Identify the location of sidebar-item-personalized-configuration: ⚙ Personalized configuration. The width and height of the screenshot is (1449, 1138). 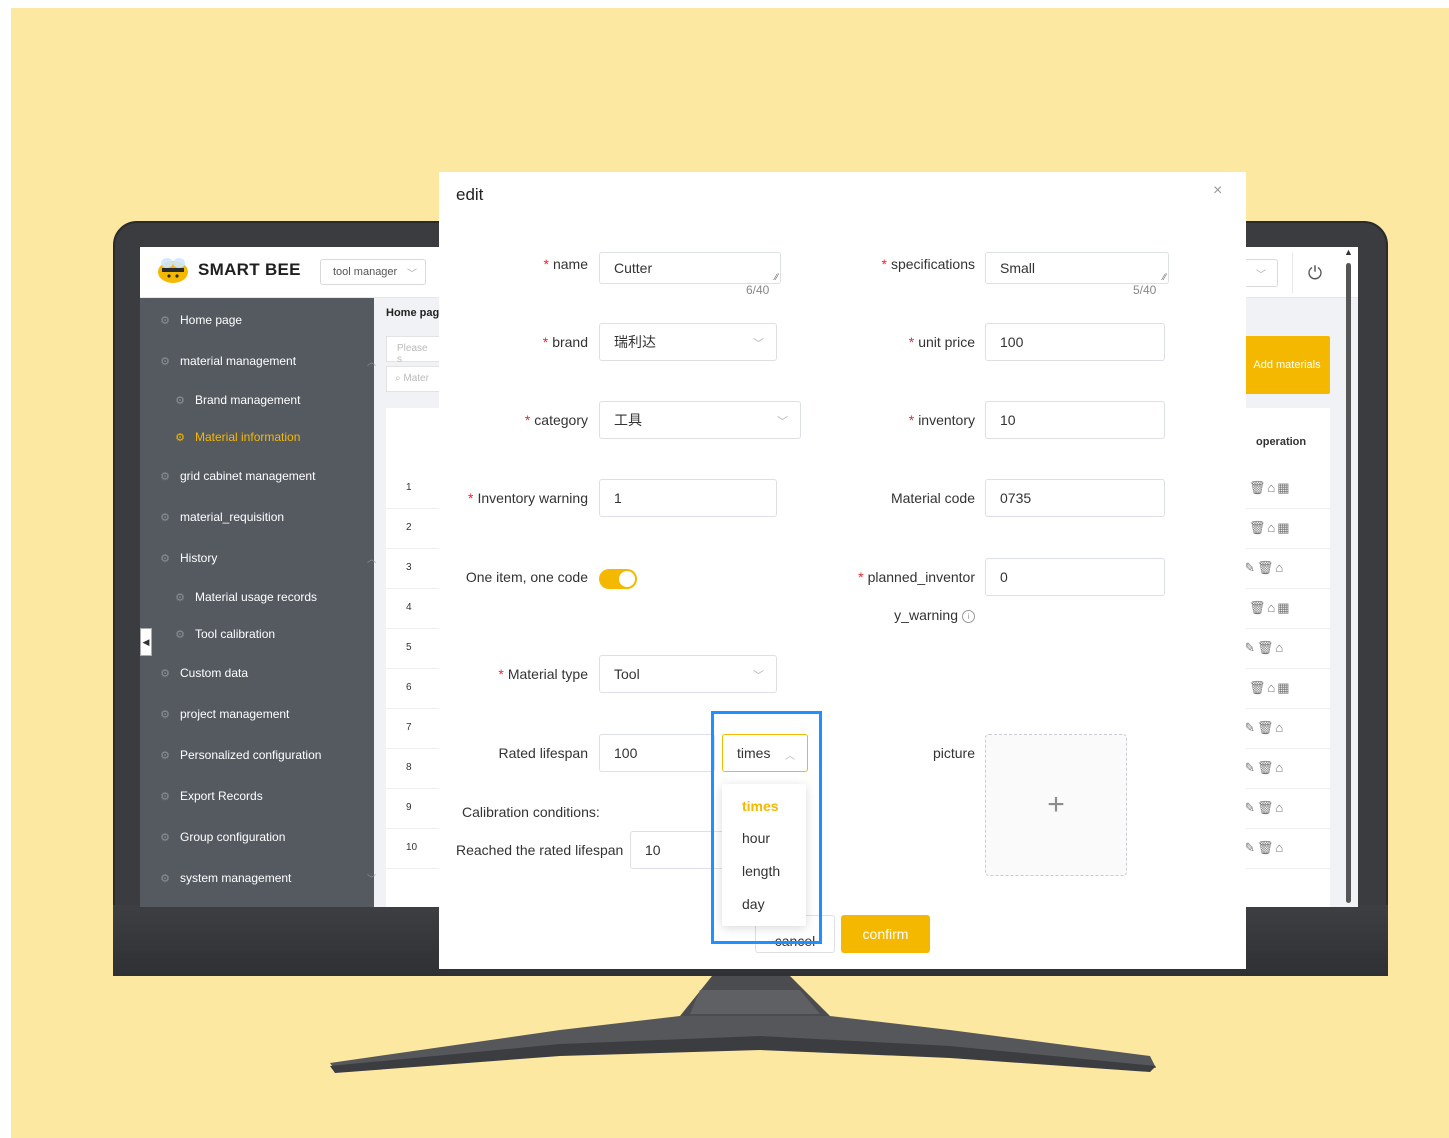
(266, 755).